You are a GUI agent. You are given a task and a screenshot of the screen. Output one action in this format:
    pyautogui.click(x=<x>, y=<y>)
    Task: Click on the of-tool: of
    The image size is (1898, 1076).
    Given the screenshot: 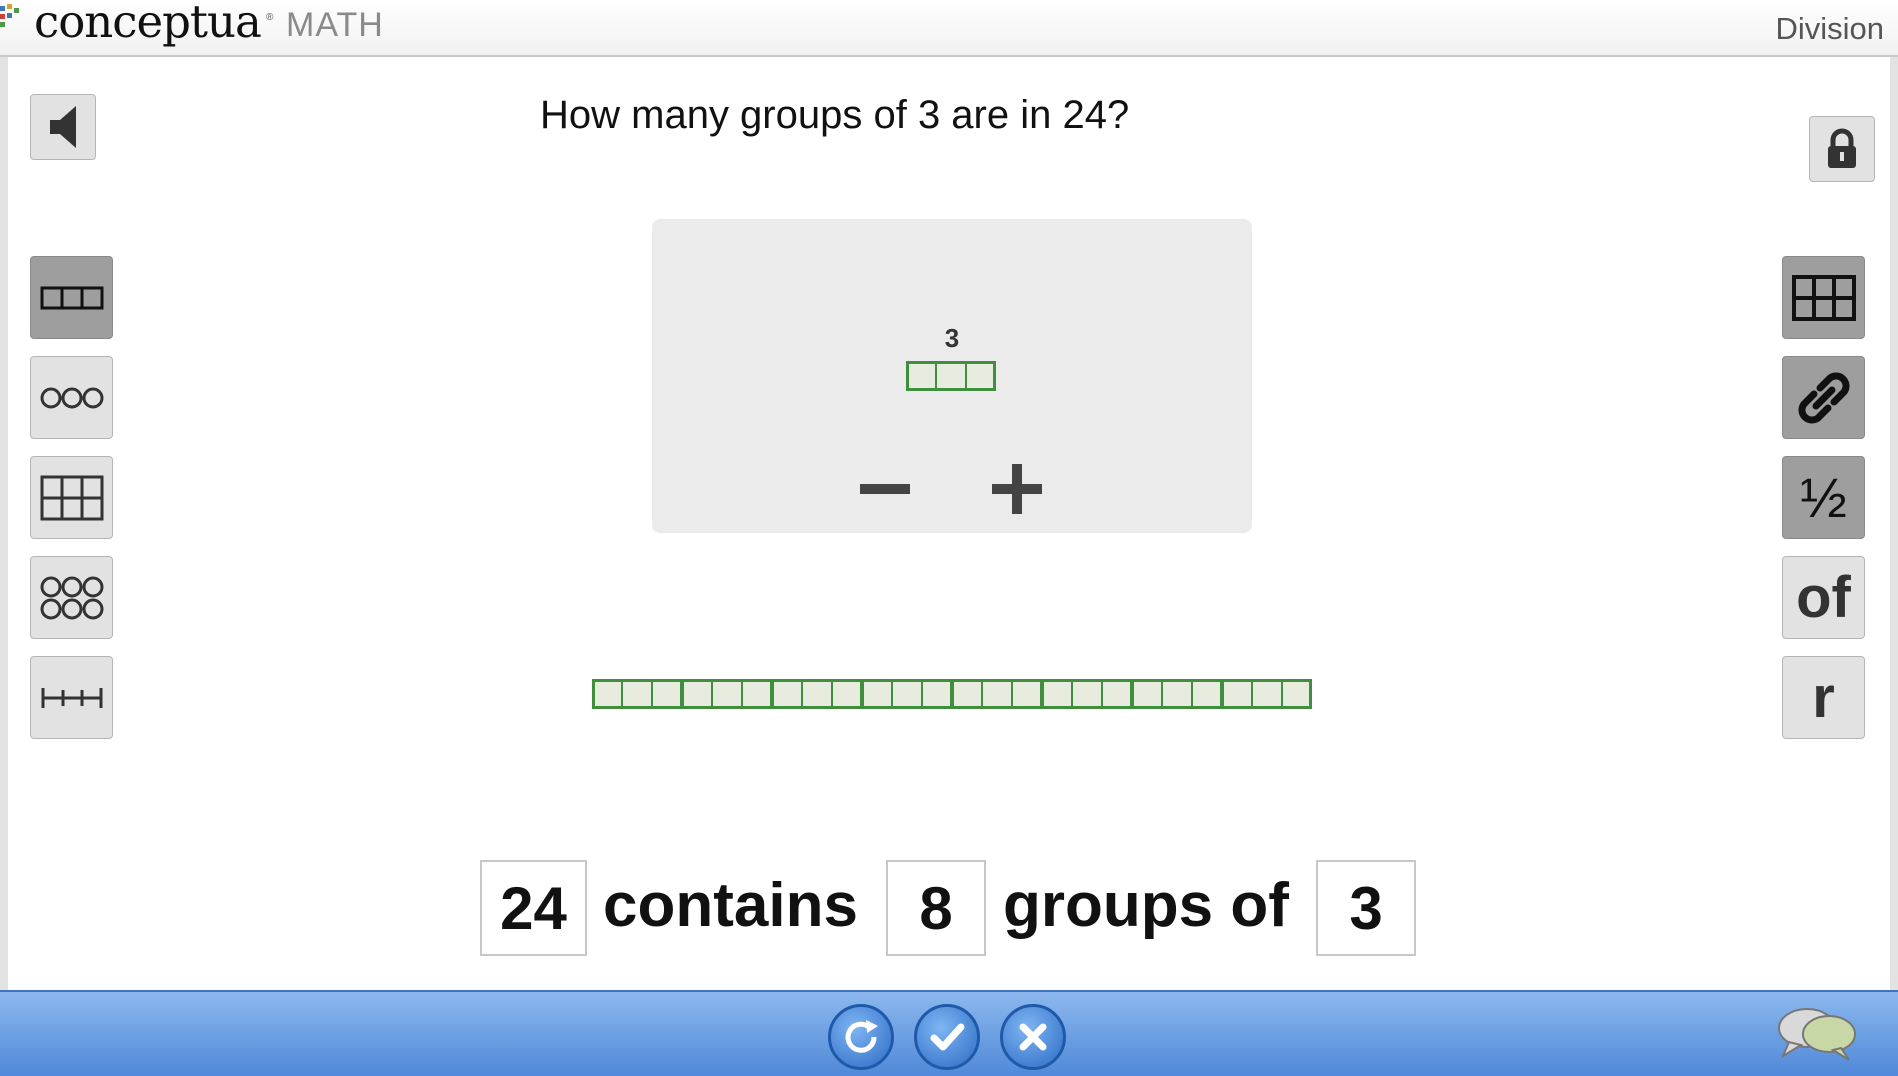 What is the action you would take?
    pyautogui.click(x=1823, y=597)
    